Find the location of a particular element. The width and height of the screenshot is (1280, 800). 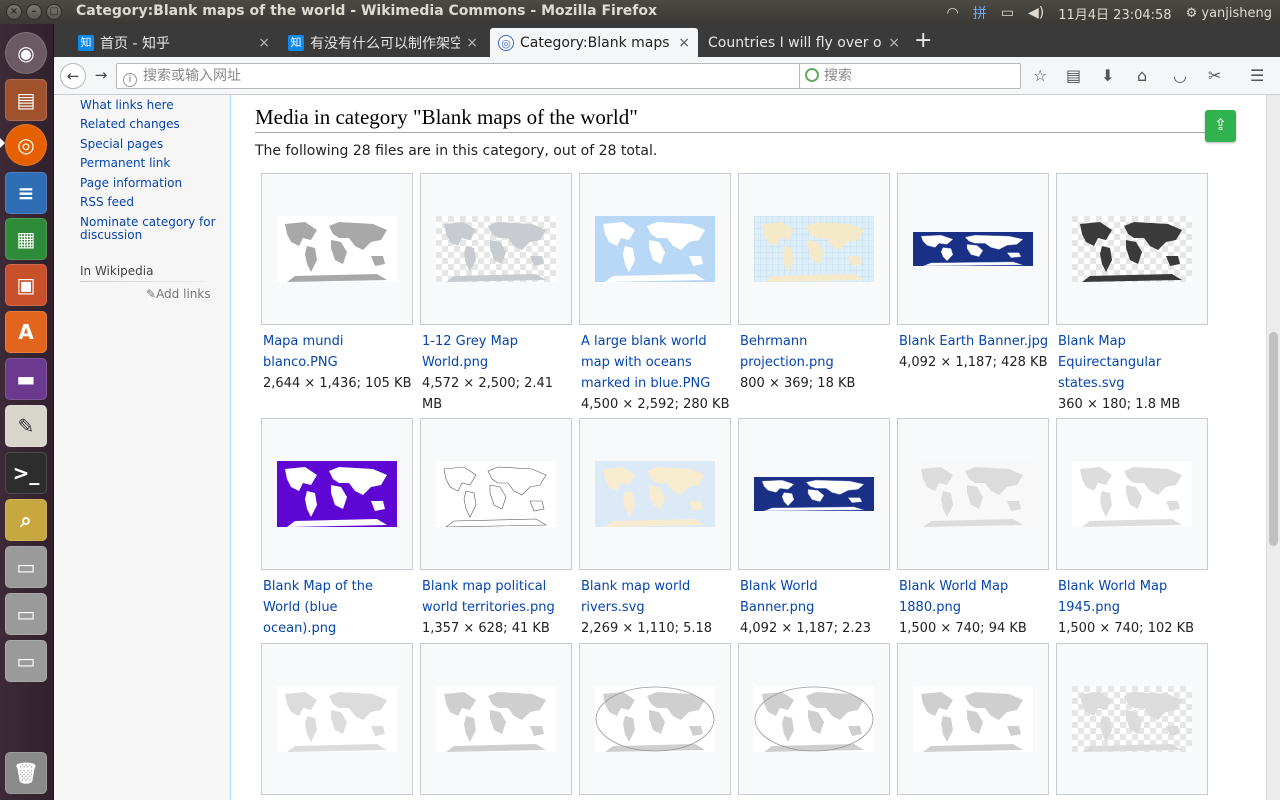

back-button: ← is located at coordinates (73, 76).